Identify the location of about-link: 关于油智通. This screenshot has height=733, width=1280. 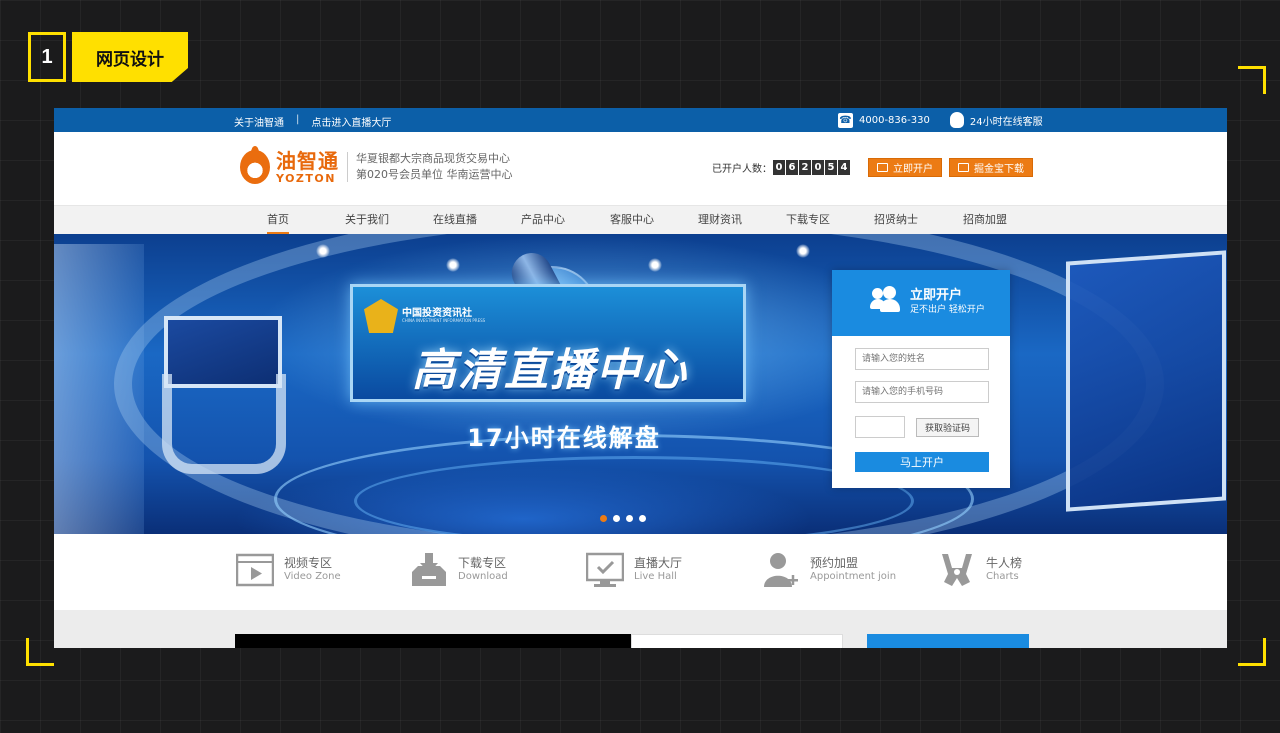
(259, 121).